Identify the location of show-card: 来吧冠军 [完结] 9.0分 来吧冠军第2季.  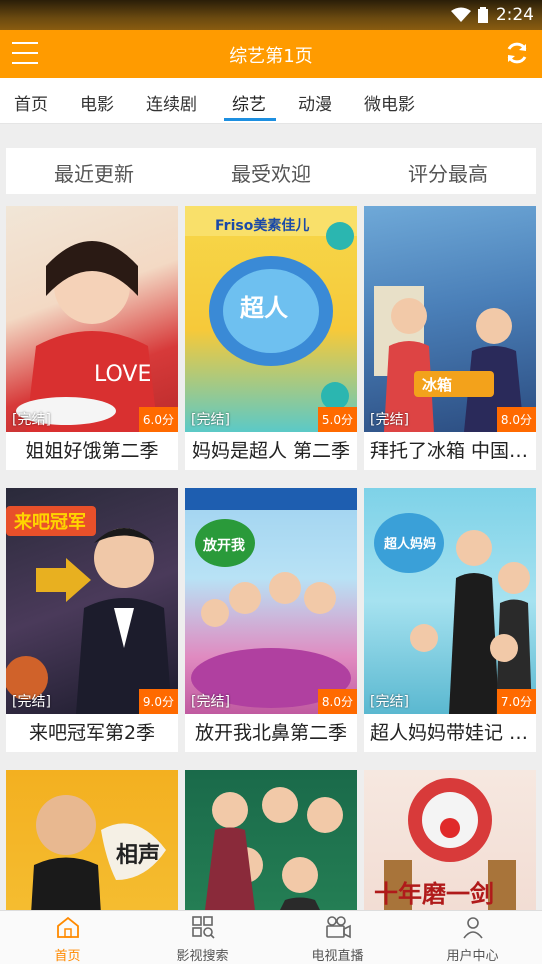
(92, 620).